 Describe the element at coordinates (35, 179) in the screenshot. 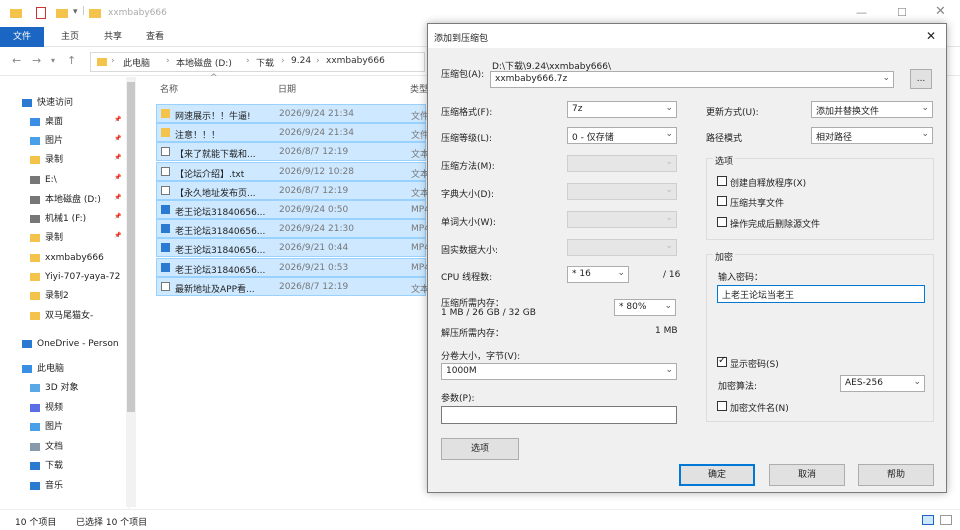

I see `drive-icon` at that location.